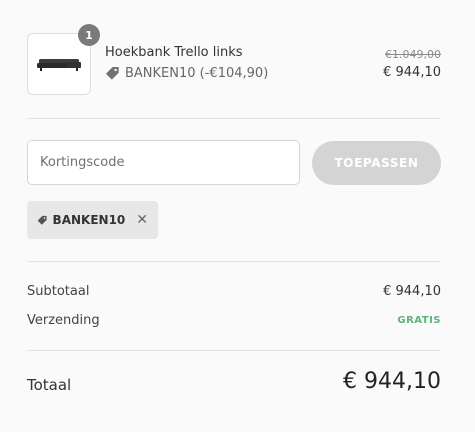 Image resolution: width=475 pixels, height=432 pixels. I want to click on subtotal-label: Subtotaal, so click(58, 291).